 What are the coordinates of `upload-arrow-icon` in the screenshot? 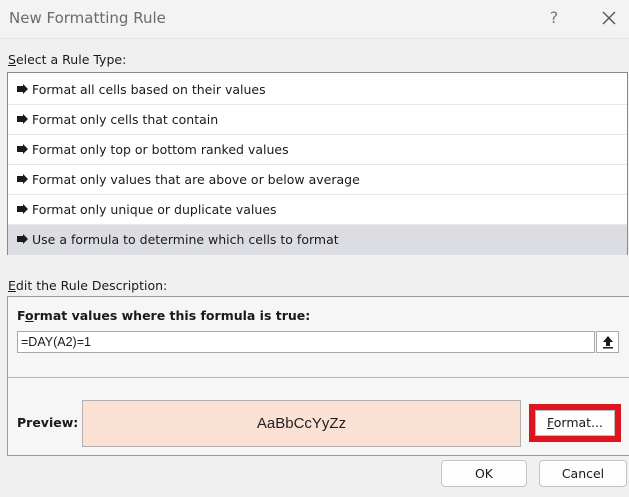 It's located at (608, 342).